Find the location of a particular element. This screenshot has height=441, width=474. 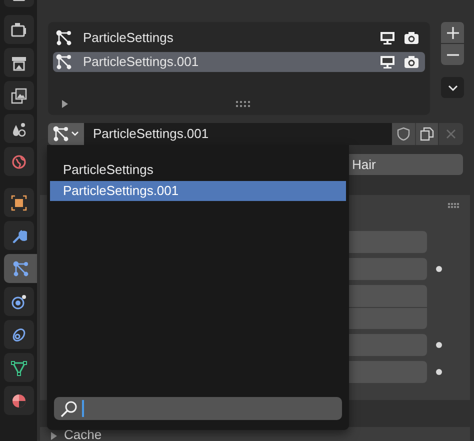

wrench-icon is located at coordinates (19, 236).